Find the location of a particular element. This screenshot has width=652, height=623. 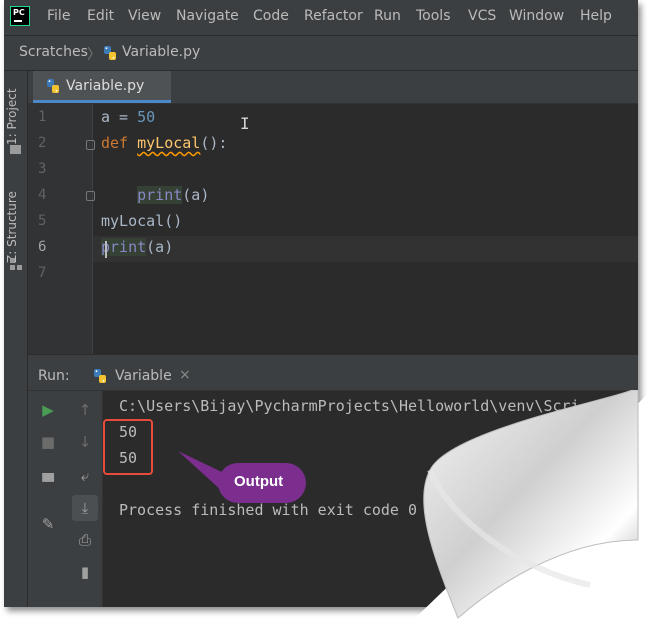

menu-file: File is located at coordinates (58, 16).